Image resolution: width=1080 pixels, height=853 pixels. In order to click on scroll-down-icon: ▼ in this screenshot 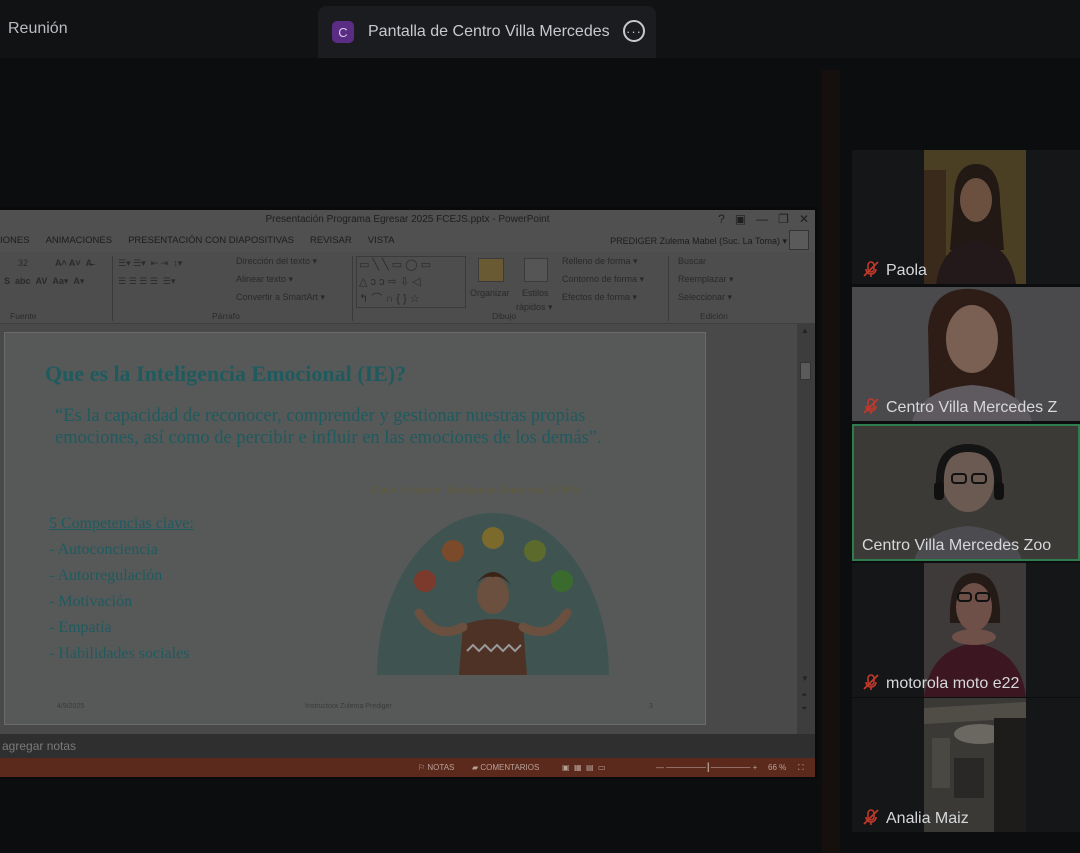, I will do `click(805, 678)`.